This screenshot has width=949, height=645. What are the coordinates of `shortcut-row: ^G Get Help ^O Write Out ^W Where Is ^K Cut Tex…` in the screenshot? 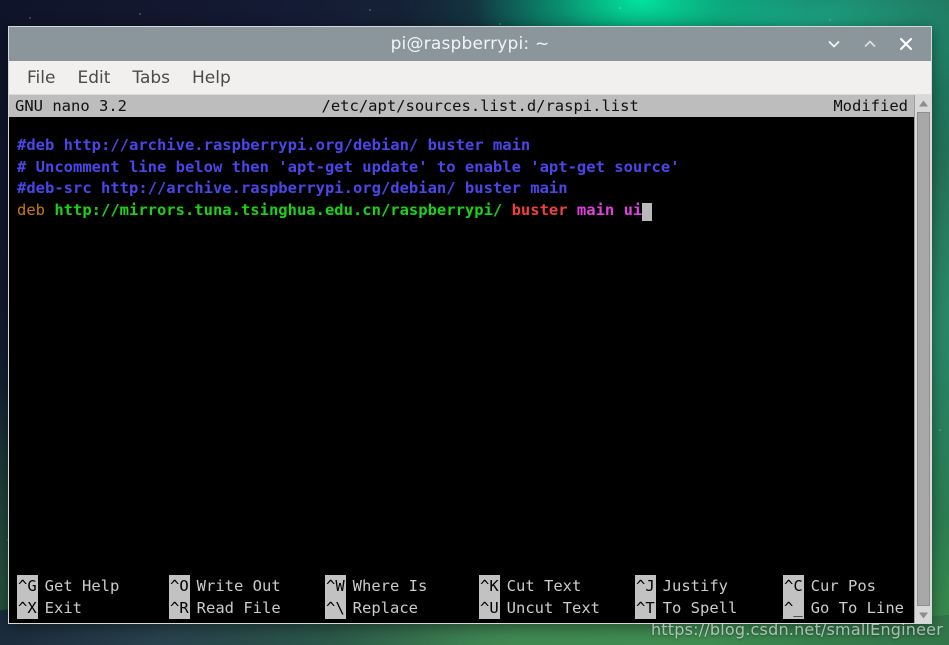 It's located at (465, 586).